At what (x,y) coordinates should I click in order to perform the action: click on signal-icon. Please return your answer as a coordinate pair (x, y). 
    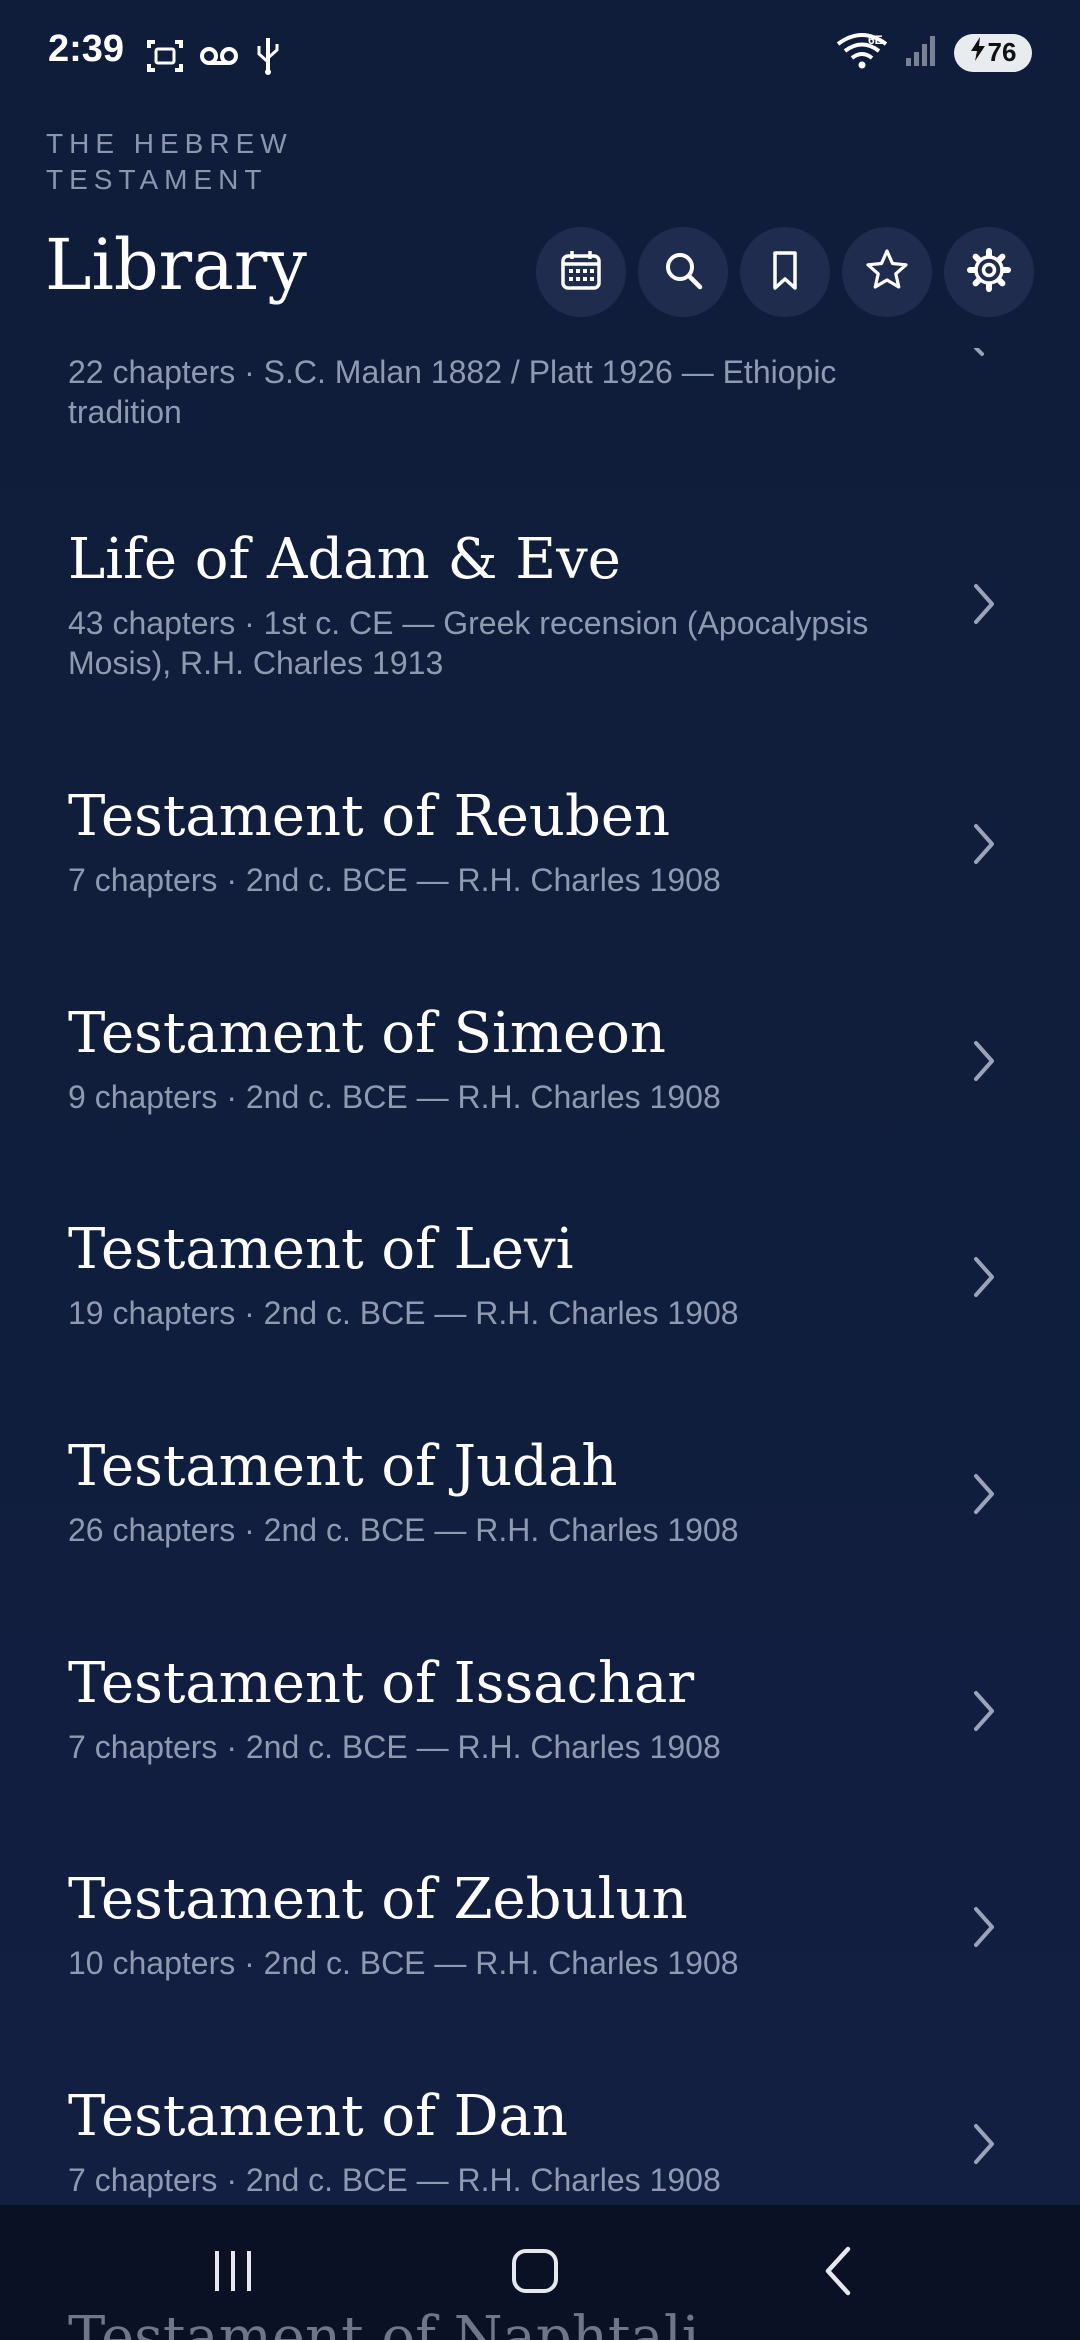
    Looking at the image, I should click on (922, 52).